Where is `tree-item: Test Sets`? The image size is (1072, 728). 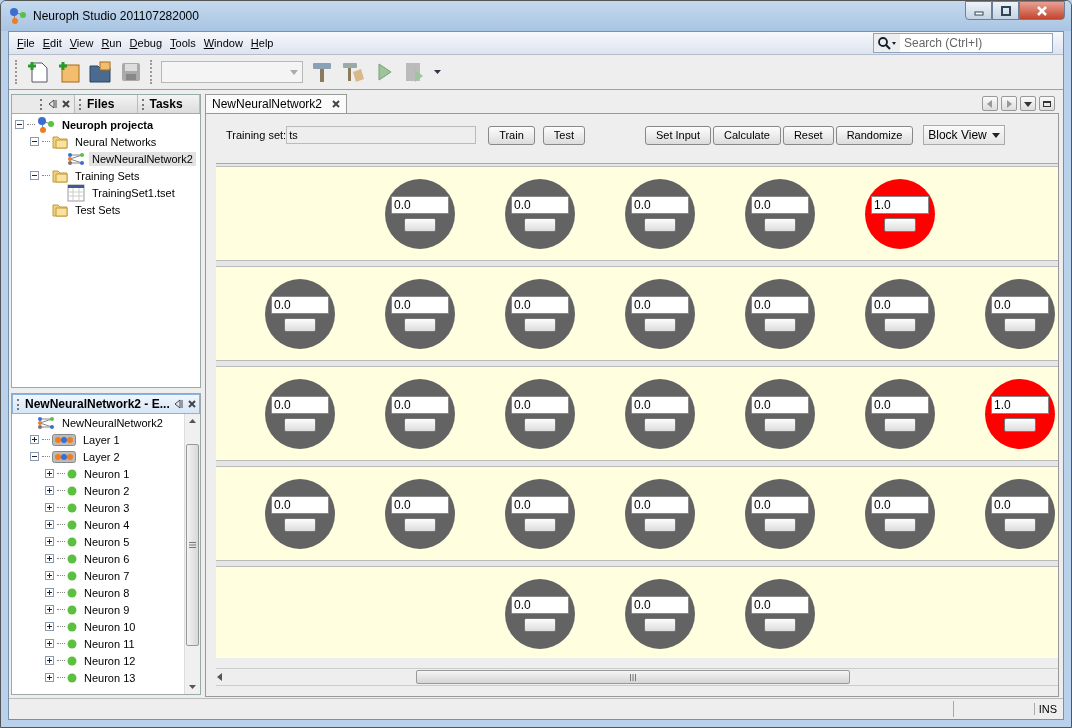 tree-item: Test Sets is located at coordinates (98, 209).